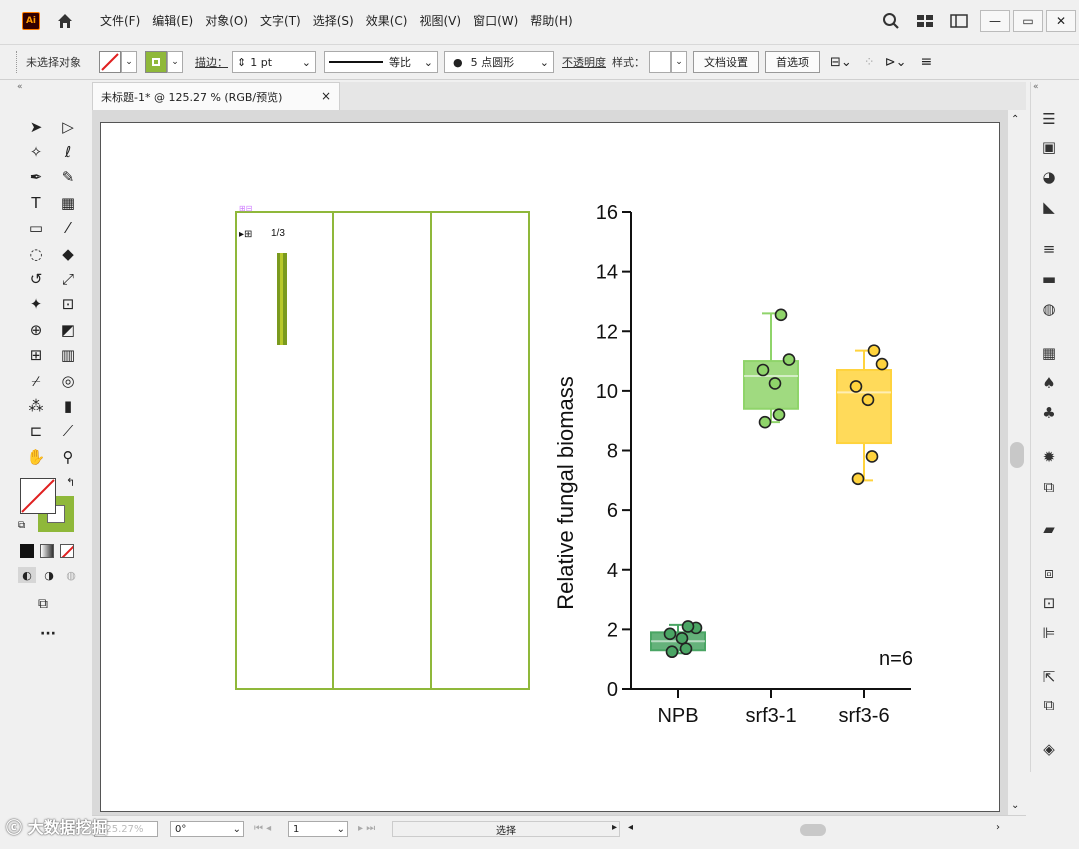 Image resolution: width=1079 pixels, height=849 pixels. I want to click on scale-tool-icon: ⤢, so click(68, 278).